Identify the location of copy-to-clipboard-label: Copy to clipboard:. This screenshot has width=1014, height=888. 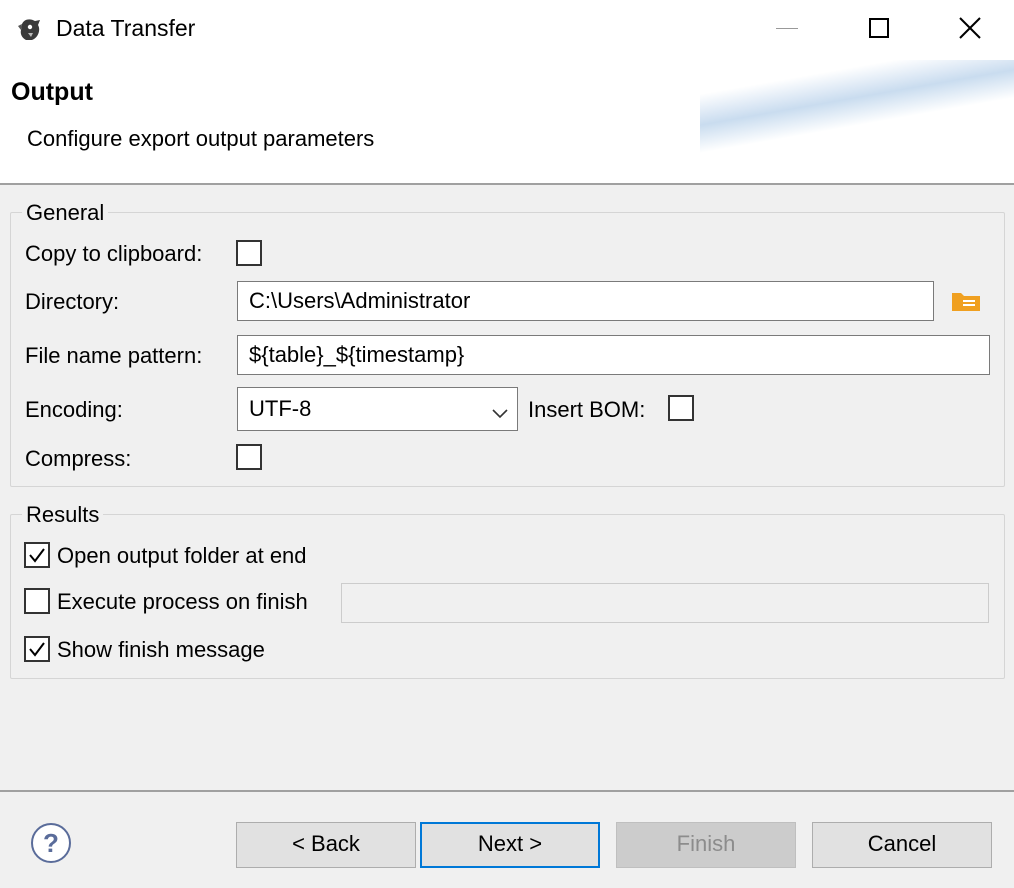
(114, 253).